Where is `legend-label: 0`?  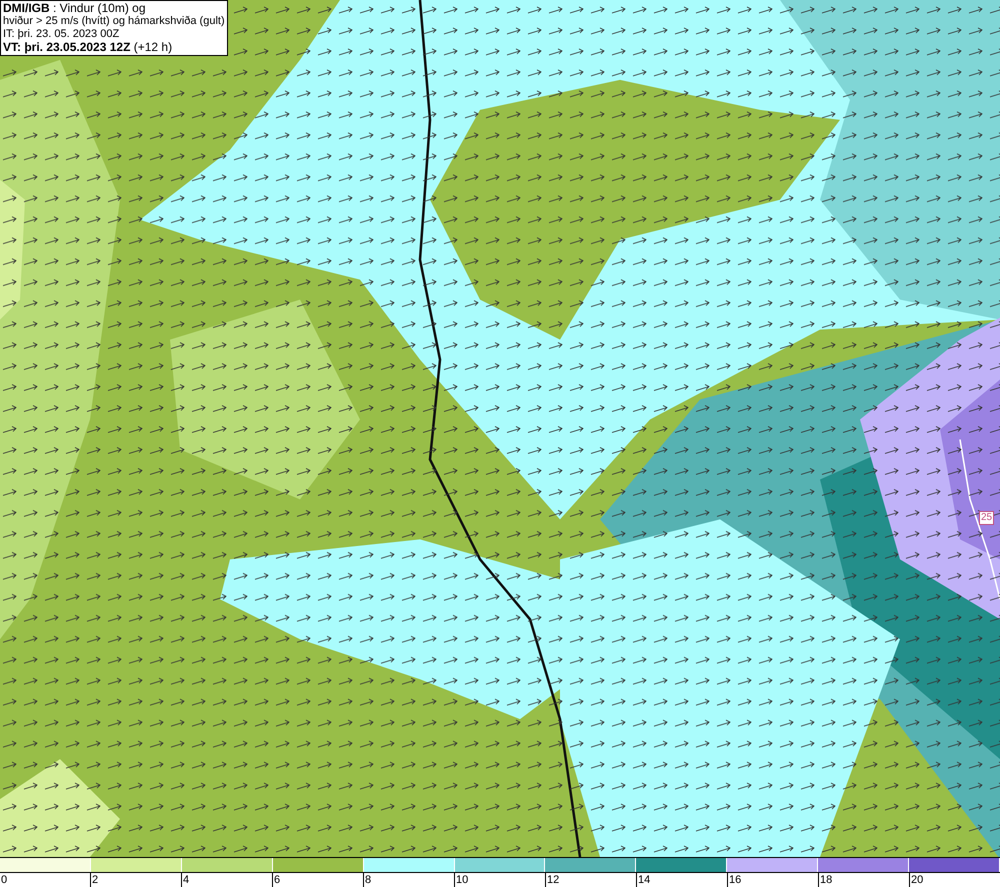
legend-label: 0 is located at coordinates (4, 880).